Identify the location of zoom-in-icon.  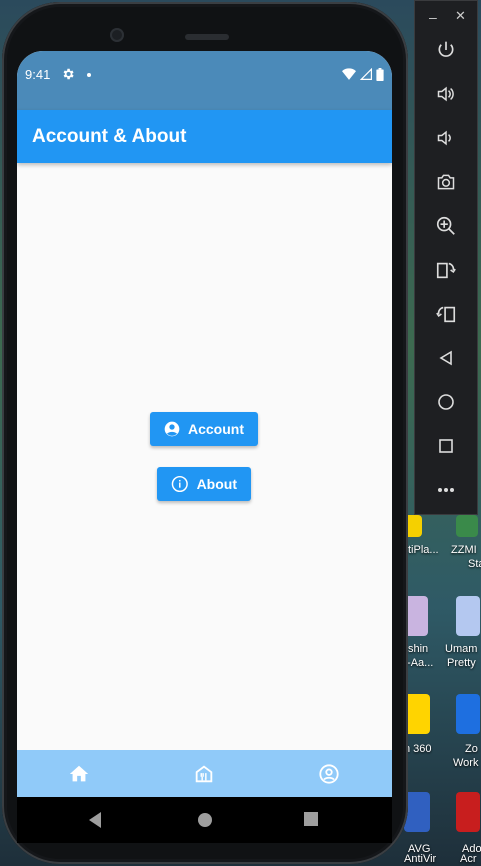
(446, 226).